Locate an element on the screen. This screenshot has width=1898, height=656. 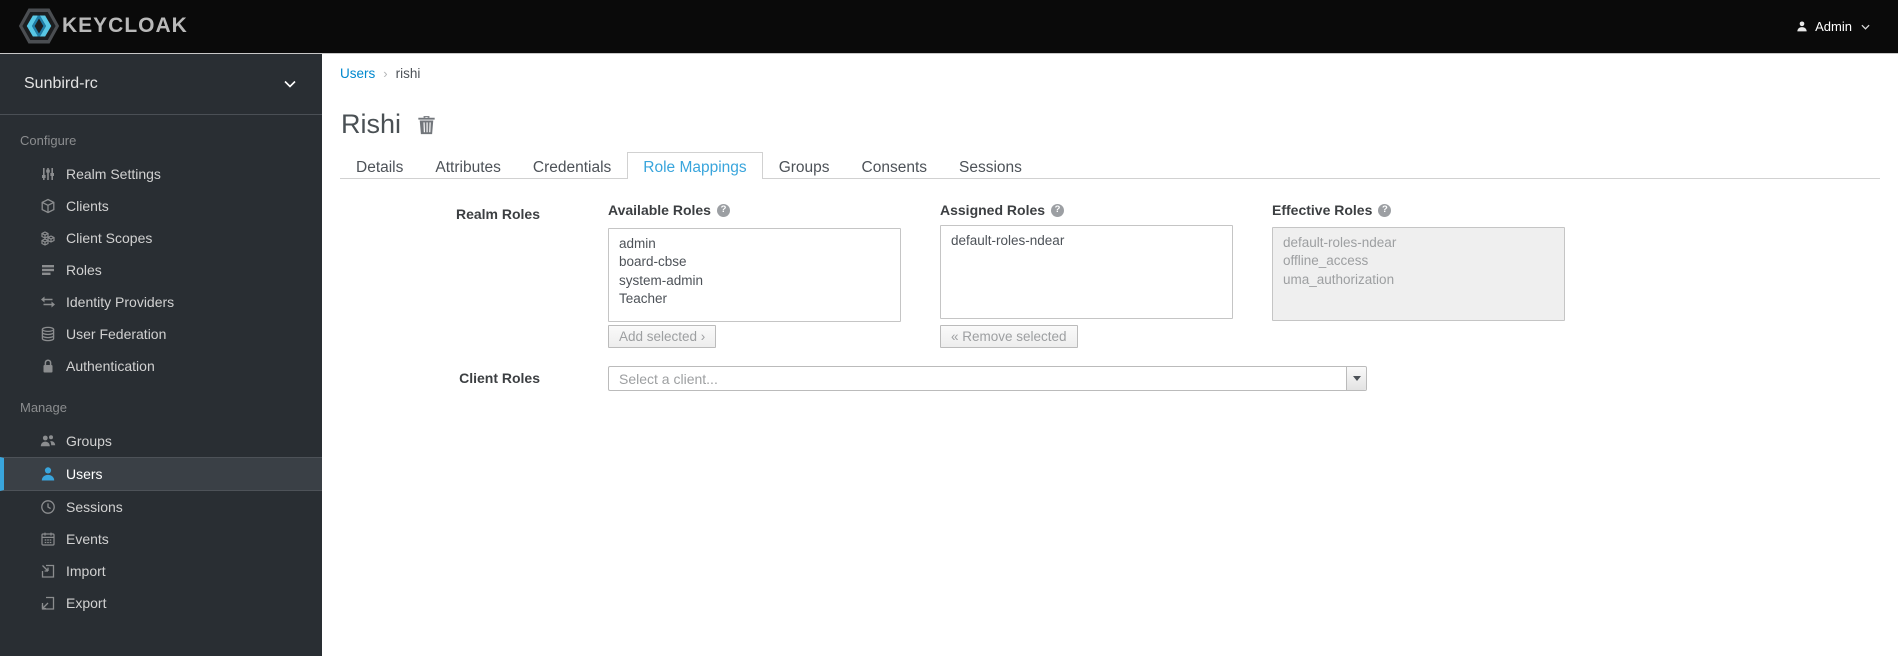
realm-roles-label: Realm Roles is located at coordinates (497, 214).